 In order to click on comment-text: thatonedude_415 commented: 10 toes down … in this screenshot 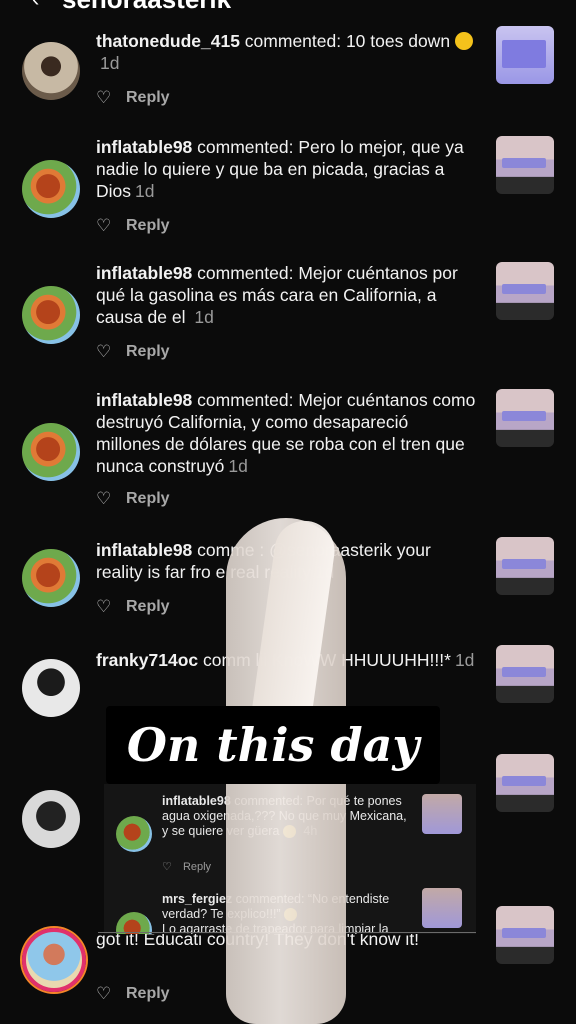, I will do `click(286, 52)`.